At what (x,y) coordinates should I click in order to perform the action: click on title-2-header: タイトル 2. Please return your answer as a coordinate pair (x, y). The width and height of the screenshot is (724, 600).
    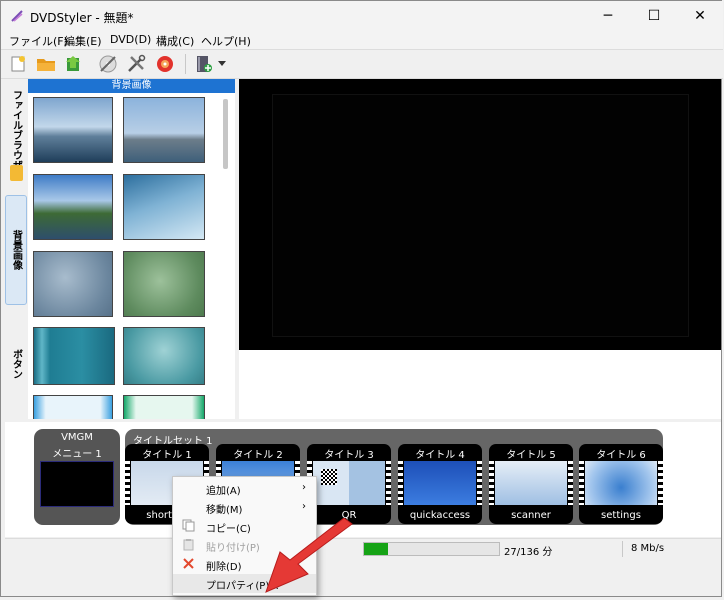
    Looking at the image, I should click on (258, 455).